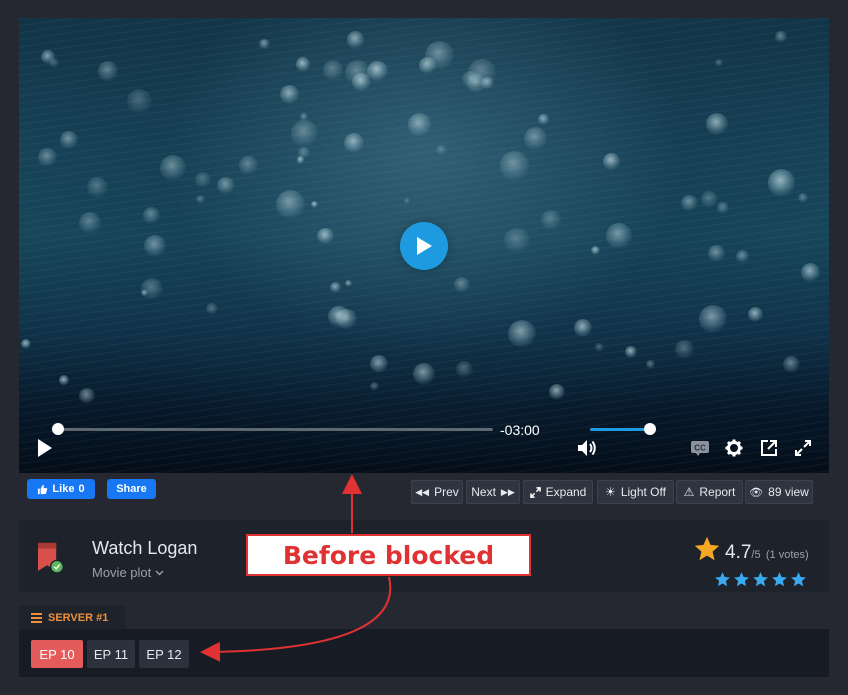 The height and width of the screenshot is (695, 848). Describe the element at coordinates (587, 448) in the screenshot. I see `volume-icon` at that location.